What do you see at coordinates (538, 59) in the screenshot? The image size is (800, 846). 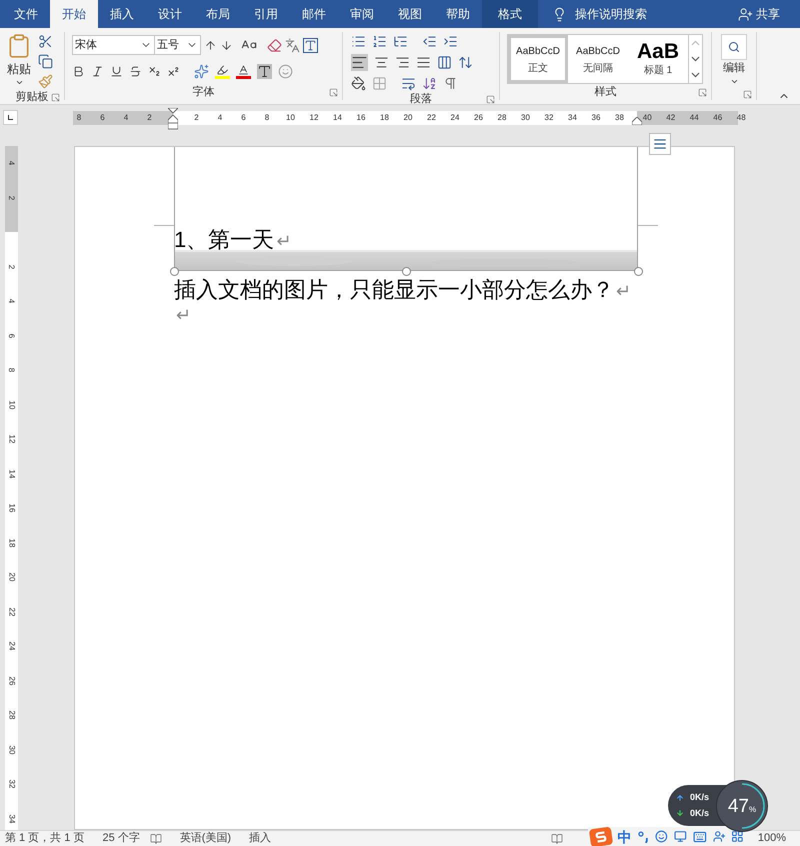 I see `style-option: AaBbCcD 正文` at bounding box center [538, 59].